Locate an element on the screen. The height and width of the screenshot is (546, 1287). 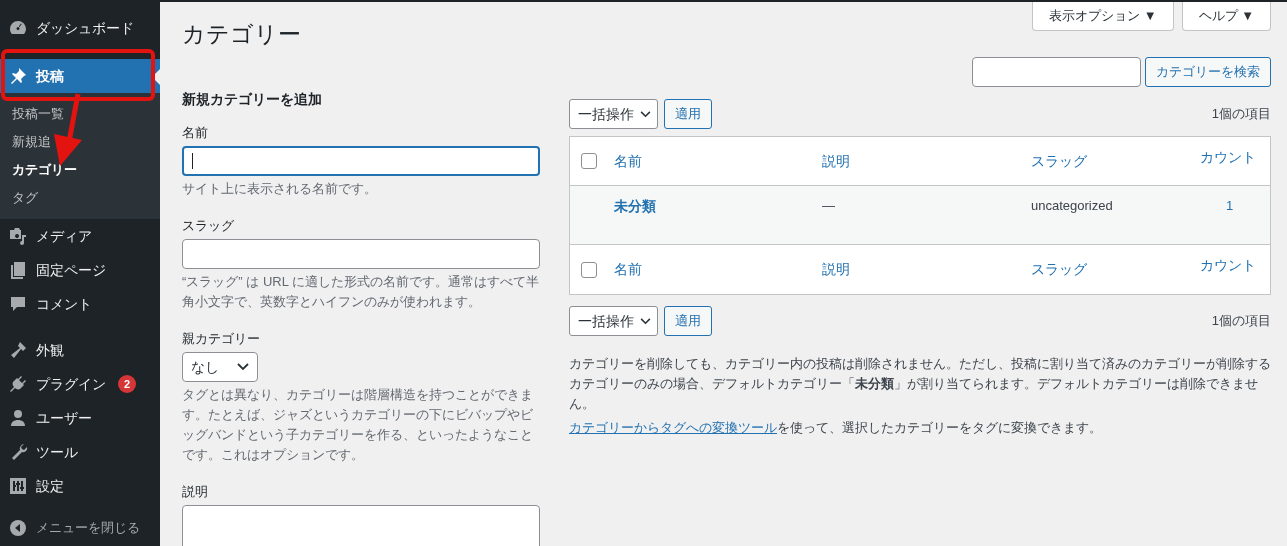
count-badge: 2 is located at coordinates (127, 384).